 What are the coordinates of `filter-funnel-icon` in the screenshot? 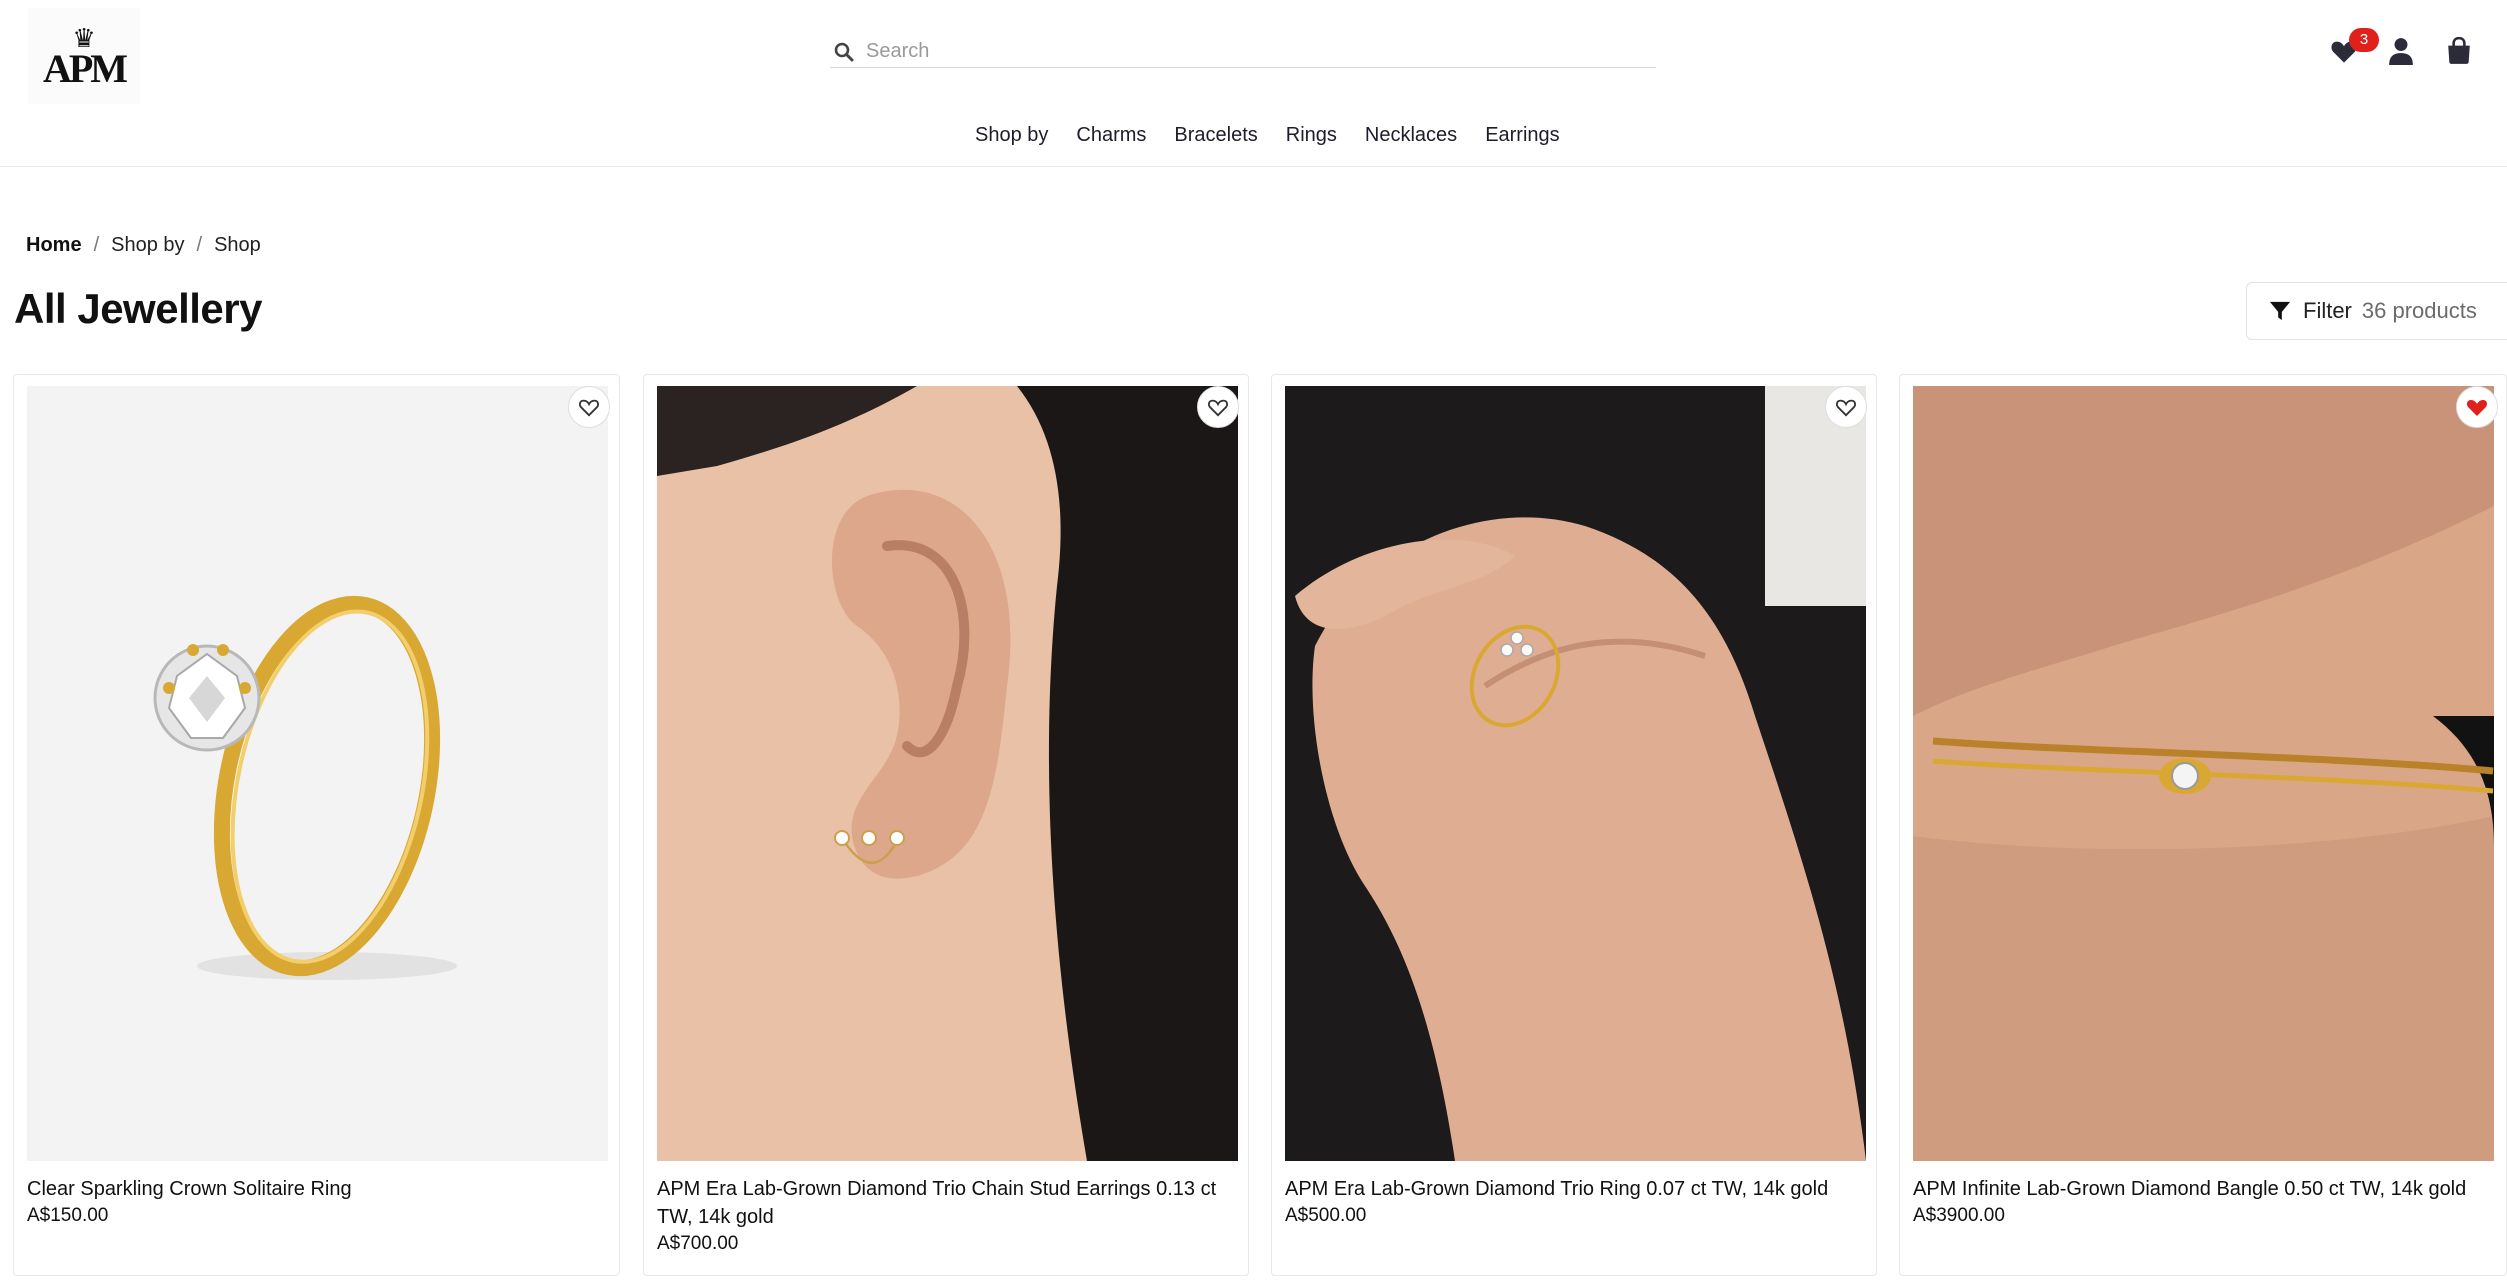 It's located at (2280, 311).